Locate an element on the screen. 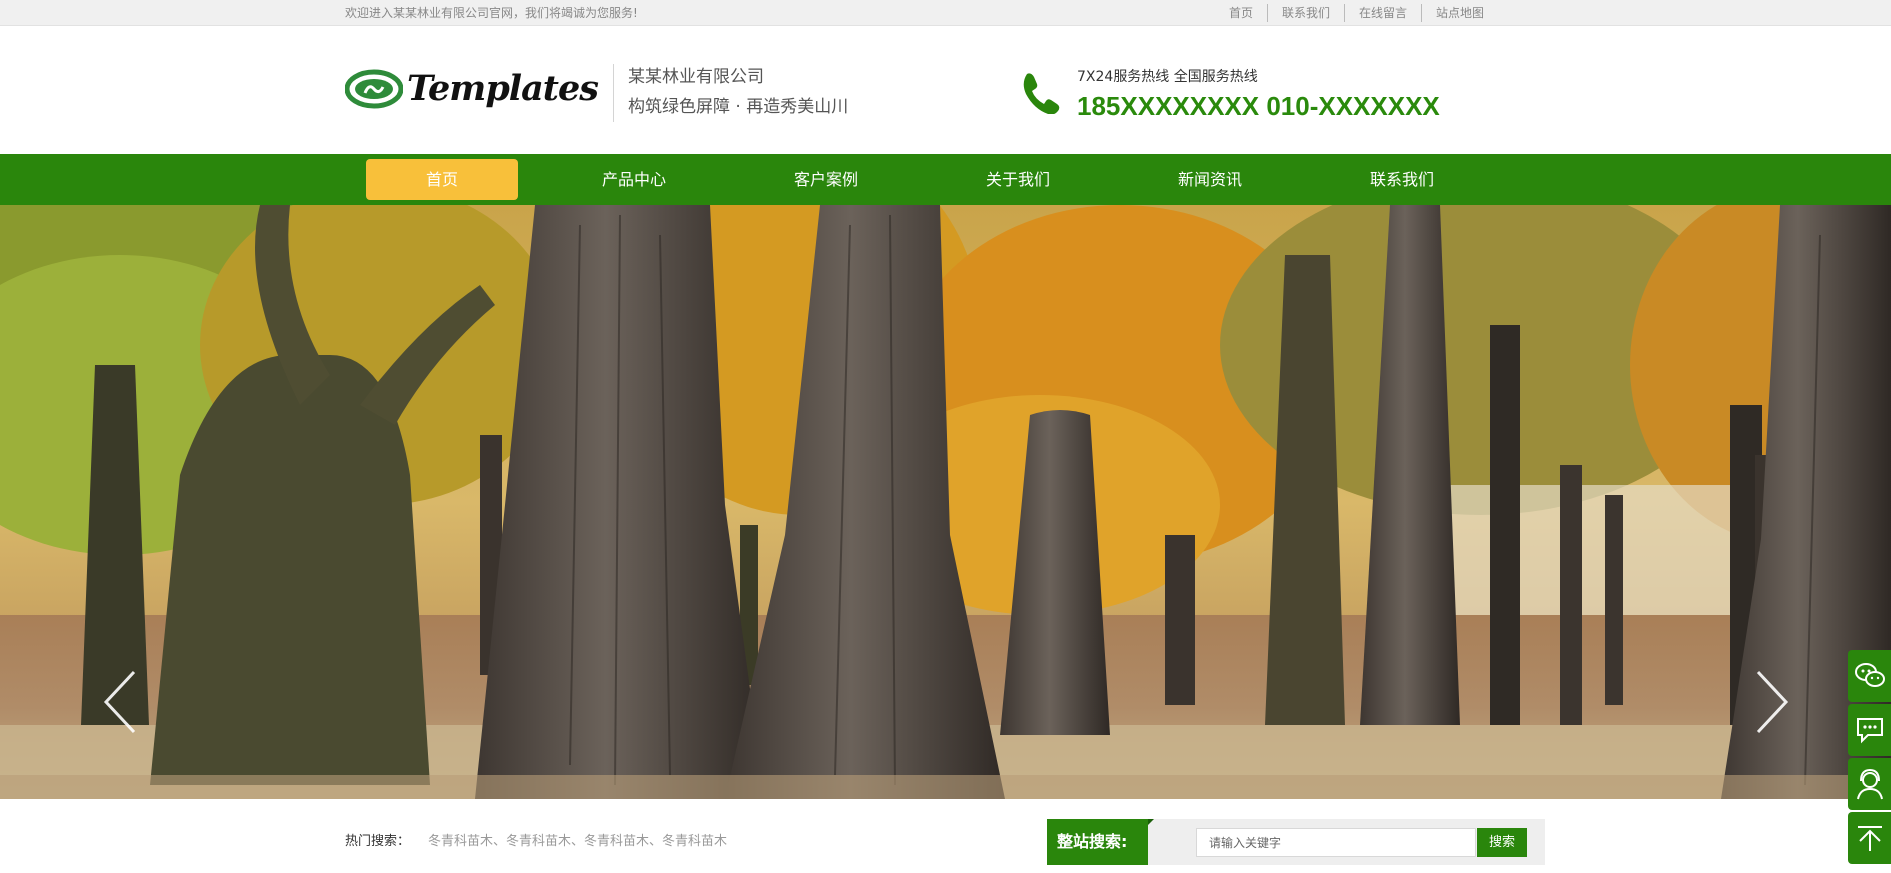 Image resolution: width=1891 pixels, height=873 pixels. back-to-top-tool is located at coordinates (1869, 838).